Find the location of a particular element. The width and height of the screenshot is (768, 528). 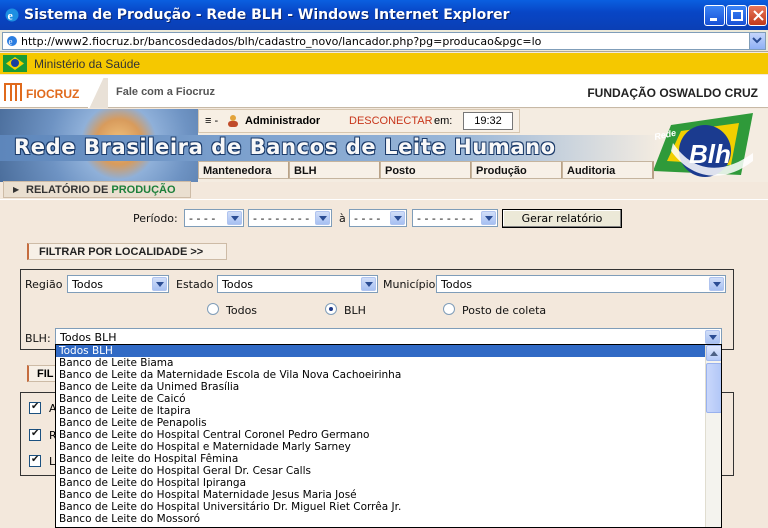

regiao-label: Região is located at coordinates (44, 284).